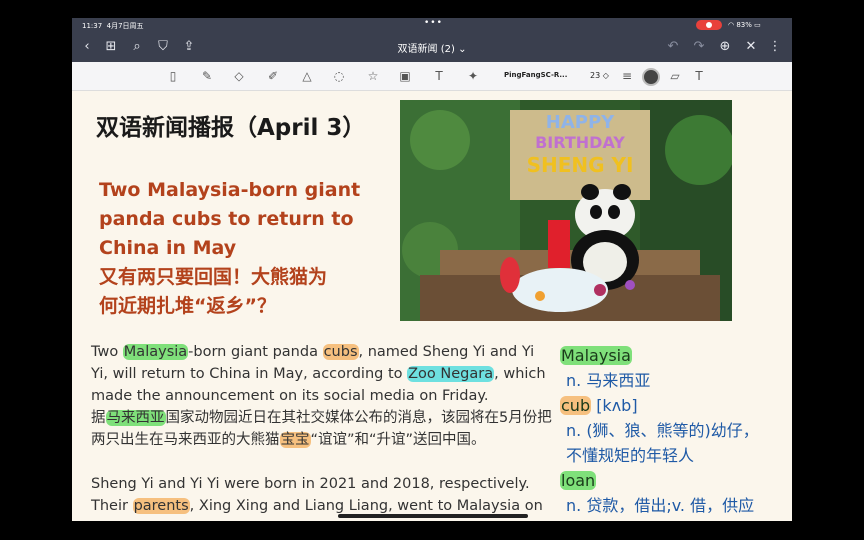 This screenshot has height=540, width=864. What do you see at coordinates (168, 248) in the screenshot?
I see `headline-line: China in May` at bounding box center [168, 248].